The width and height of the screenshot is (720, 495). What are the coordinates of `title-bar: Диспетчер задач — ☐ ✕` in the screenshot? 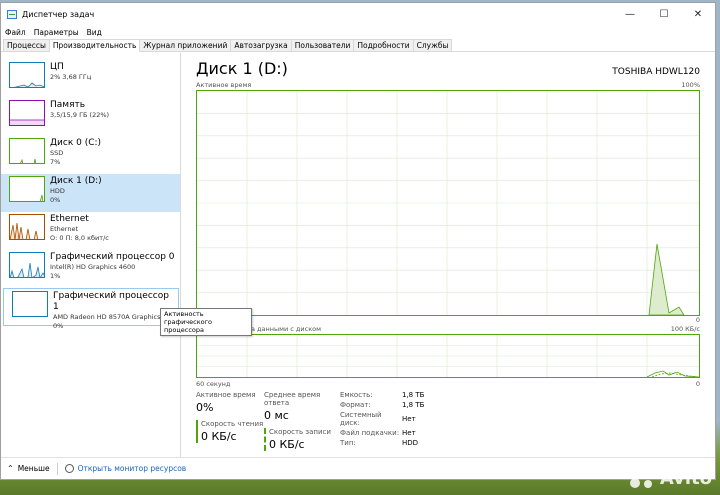 It's located at (358, 14).